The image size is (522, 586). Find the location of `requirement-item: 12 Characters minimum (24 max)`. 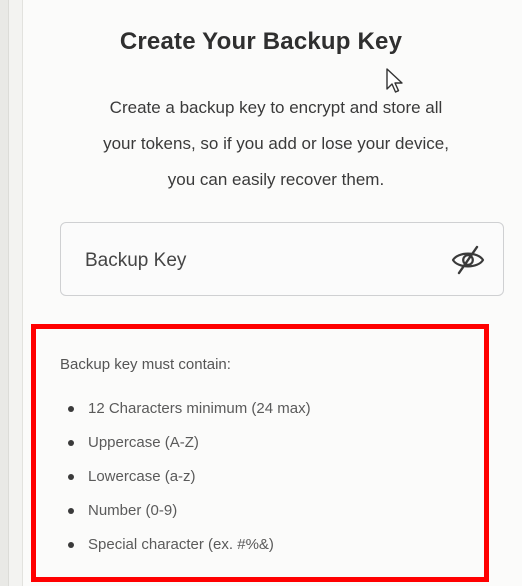

requirement-item: 12 Characters minimum (24 max) is located at coordinates (185, 409).